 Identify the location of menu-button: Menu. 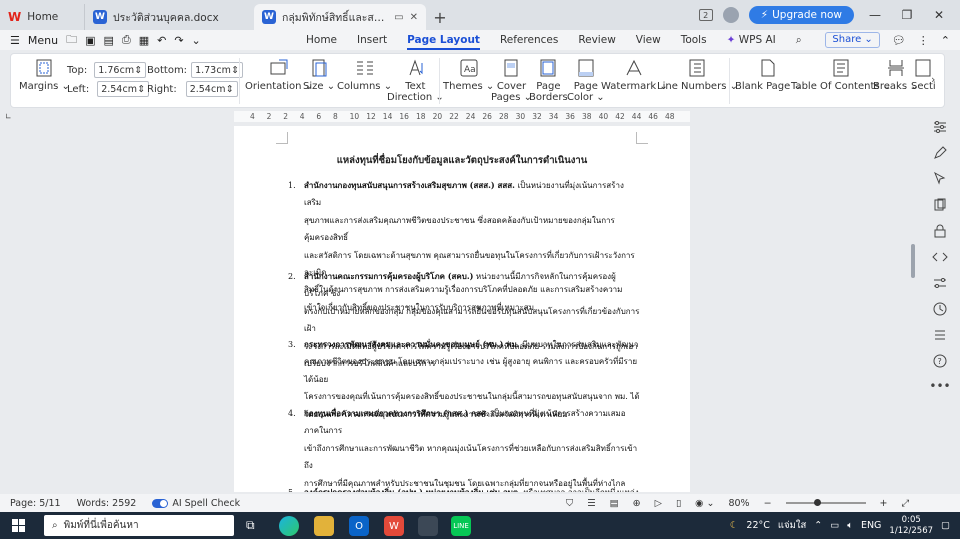
(43, 40).